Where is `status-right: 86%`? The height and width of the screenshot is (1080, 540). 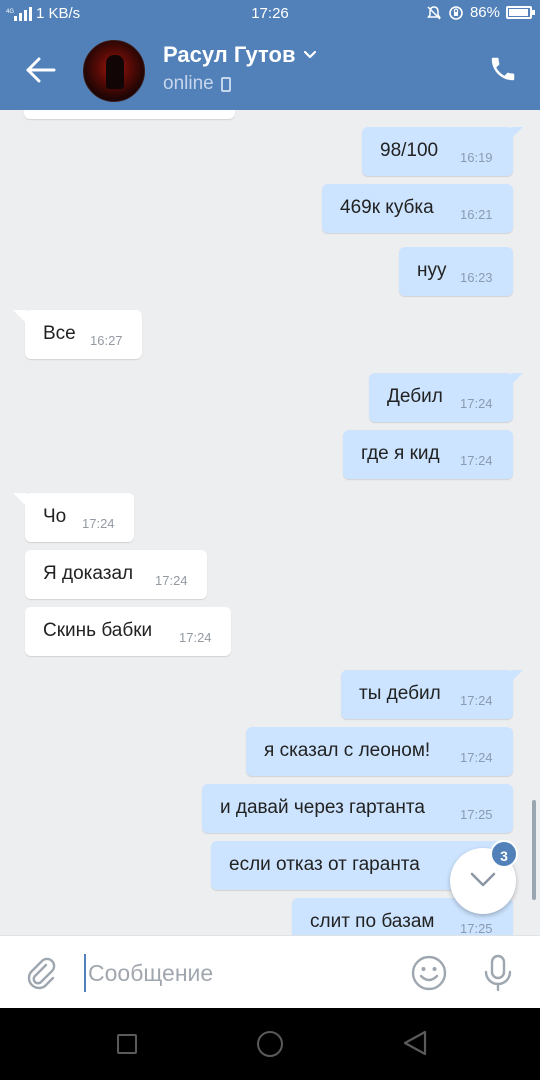
status-right: 86% is located at coordinates (480, 12).